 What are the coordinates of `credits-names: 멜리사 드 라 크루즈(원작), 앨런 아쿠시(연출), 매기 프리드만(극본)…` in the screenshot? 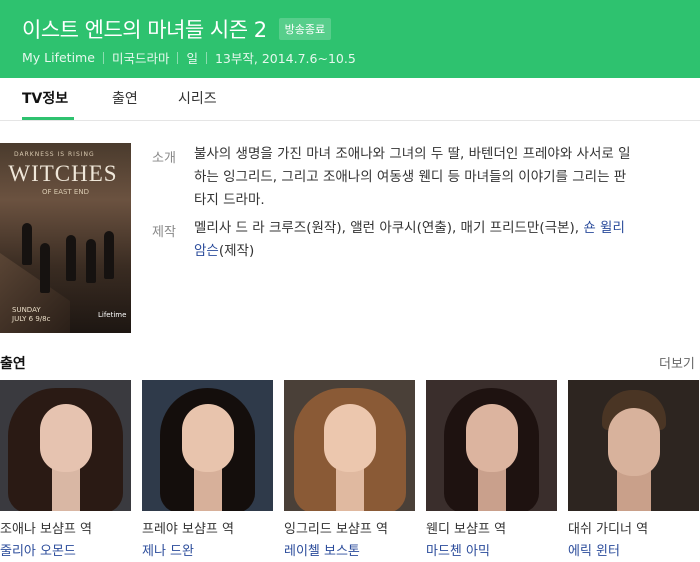 It's located at (387, 228).